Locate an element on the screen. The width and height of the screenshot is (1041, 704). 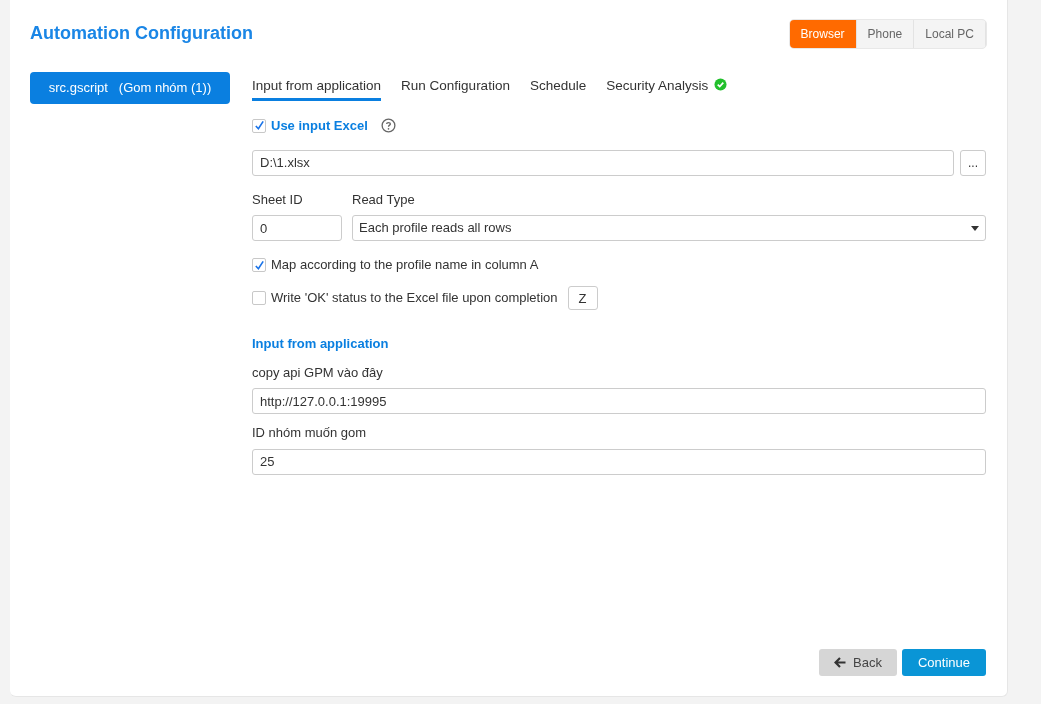
sheet-id-field: 0 is located at coordinates (297, 228).